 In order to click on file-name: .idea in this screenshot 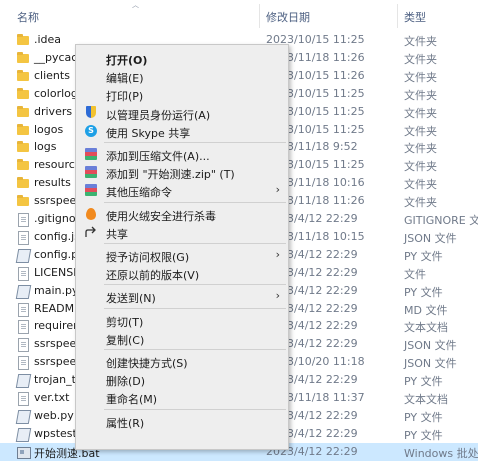, I will do `click(47, 39)`.